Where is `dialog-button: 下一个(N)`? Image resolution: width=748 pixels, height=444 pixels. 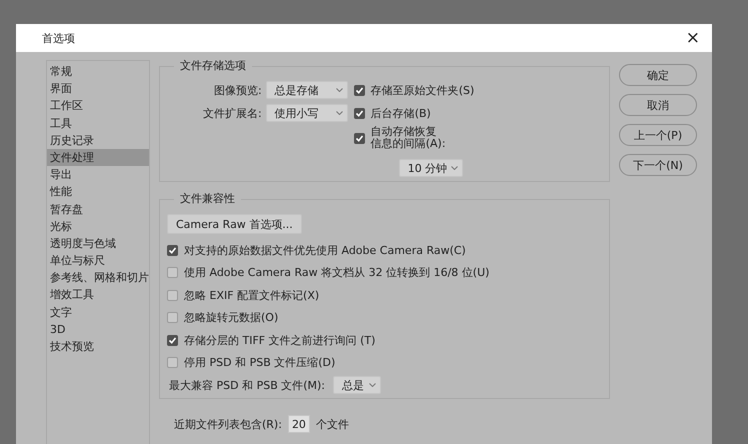
dialog-button: 下一个(N) is located at coordinates (658, 165).